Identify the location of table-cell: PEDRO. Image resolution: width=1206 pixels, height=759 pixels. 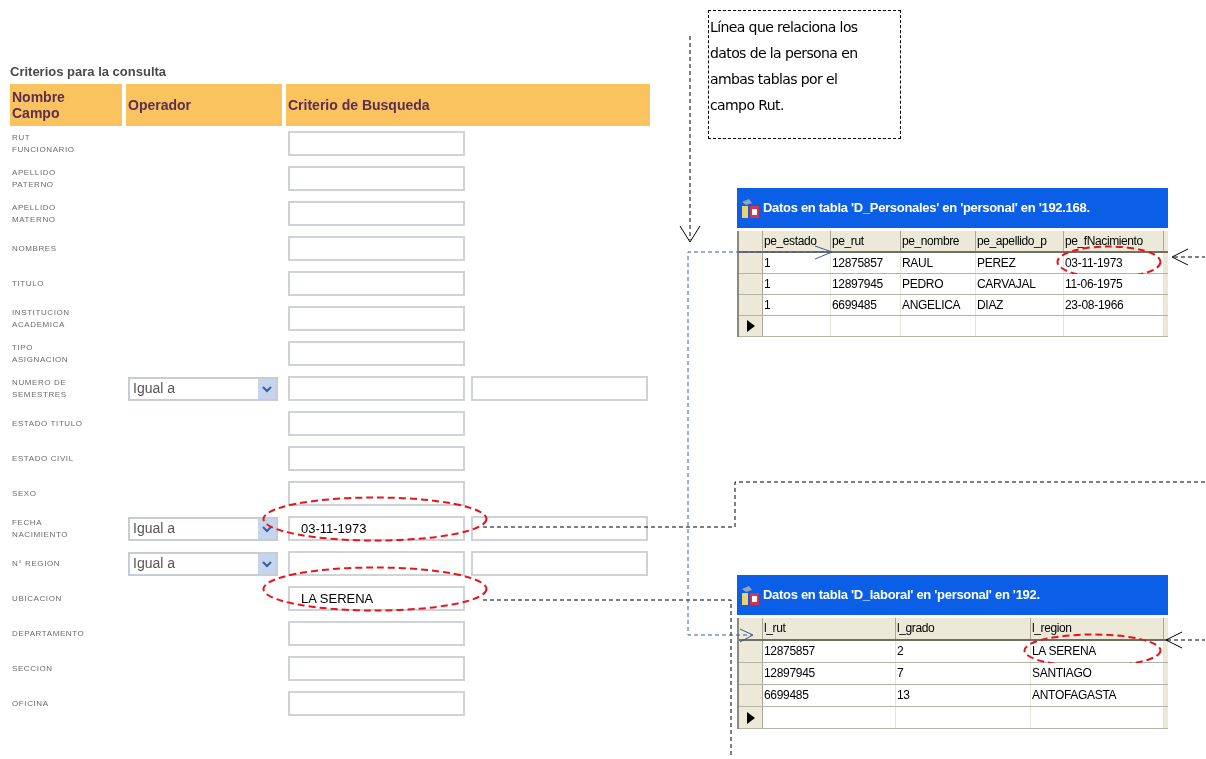
(938, 284).